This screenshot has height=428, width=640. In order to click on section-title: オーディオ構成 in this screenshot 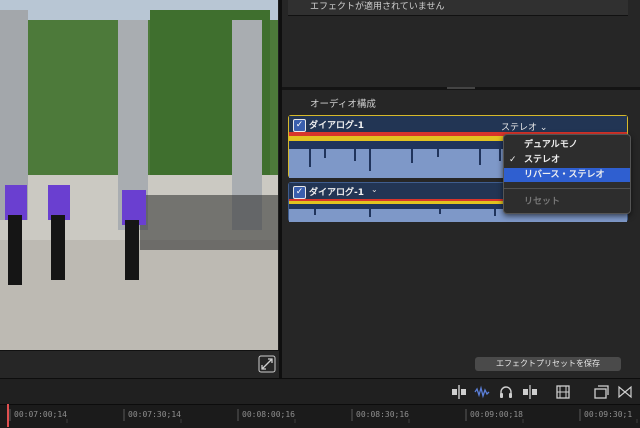, I will do `click(343, 104)`.